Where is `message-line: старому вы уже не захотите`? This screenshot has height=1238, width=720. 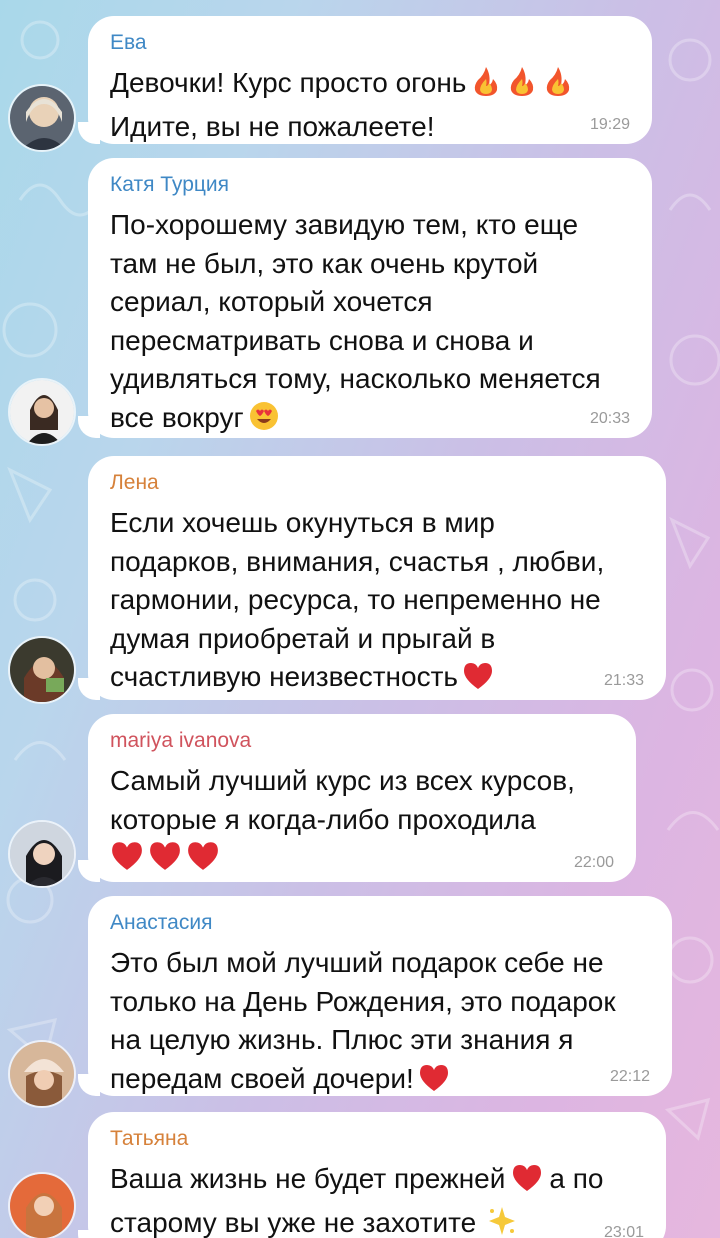
message-line: старому вы уже не захотите is located at coordinates (293, 1222).